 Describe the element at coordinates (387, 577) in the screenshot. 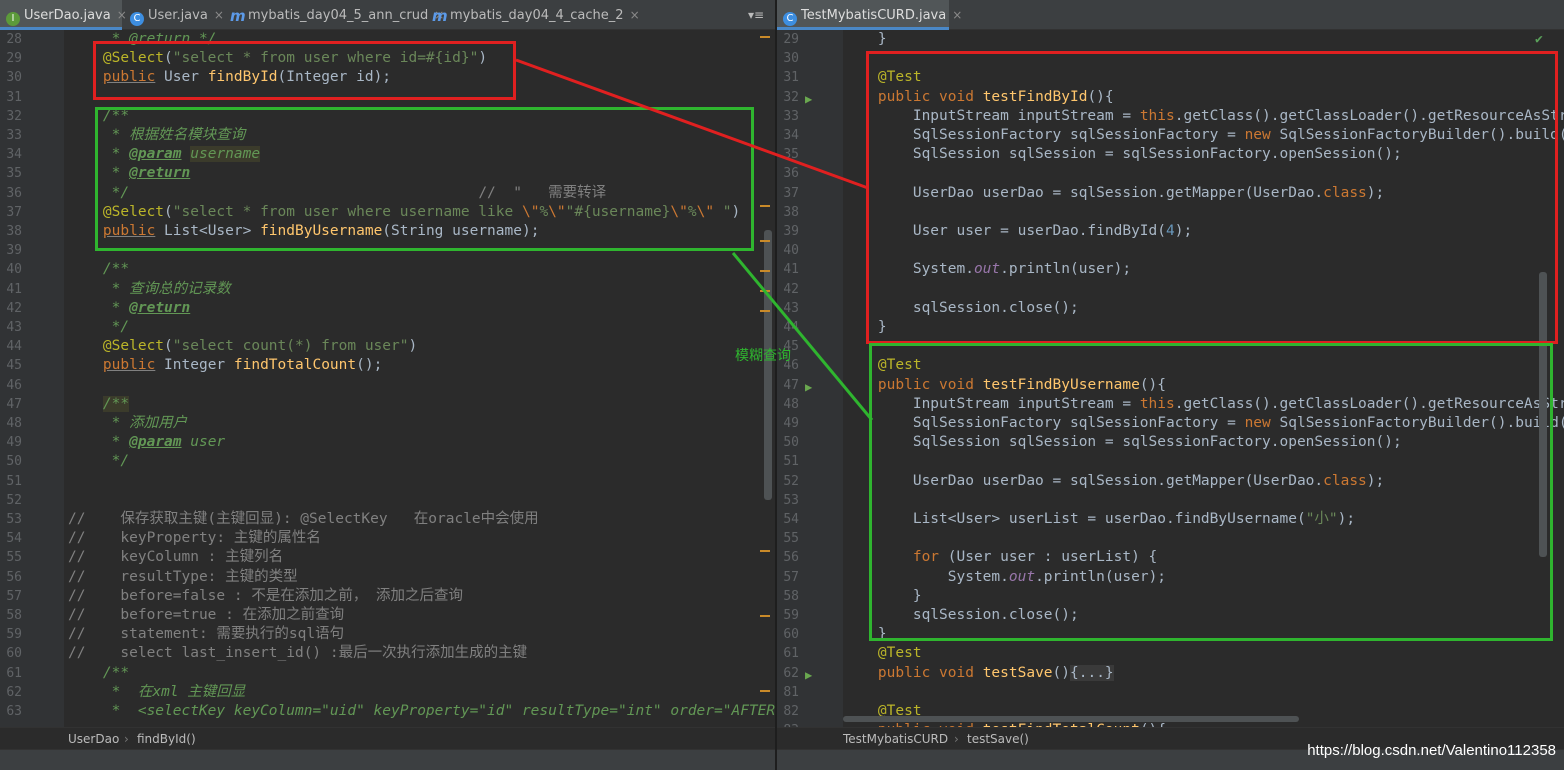

I see `code-line: 56 // resultType: 主键的类型` at that location.